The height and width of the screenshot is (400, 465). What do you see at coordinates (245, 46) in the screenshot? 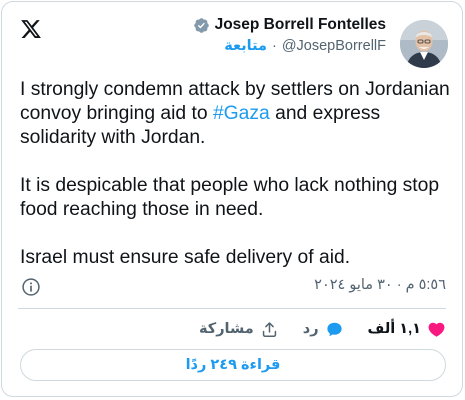
I see `follow-button: متابعة` at bounding box center [245, 46].